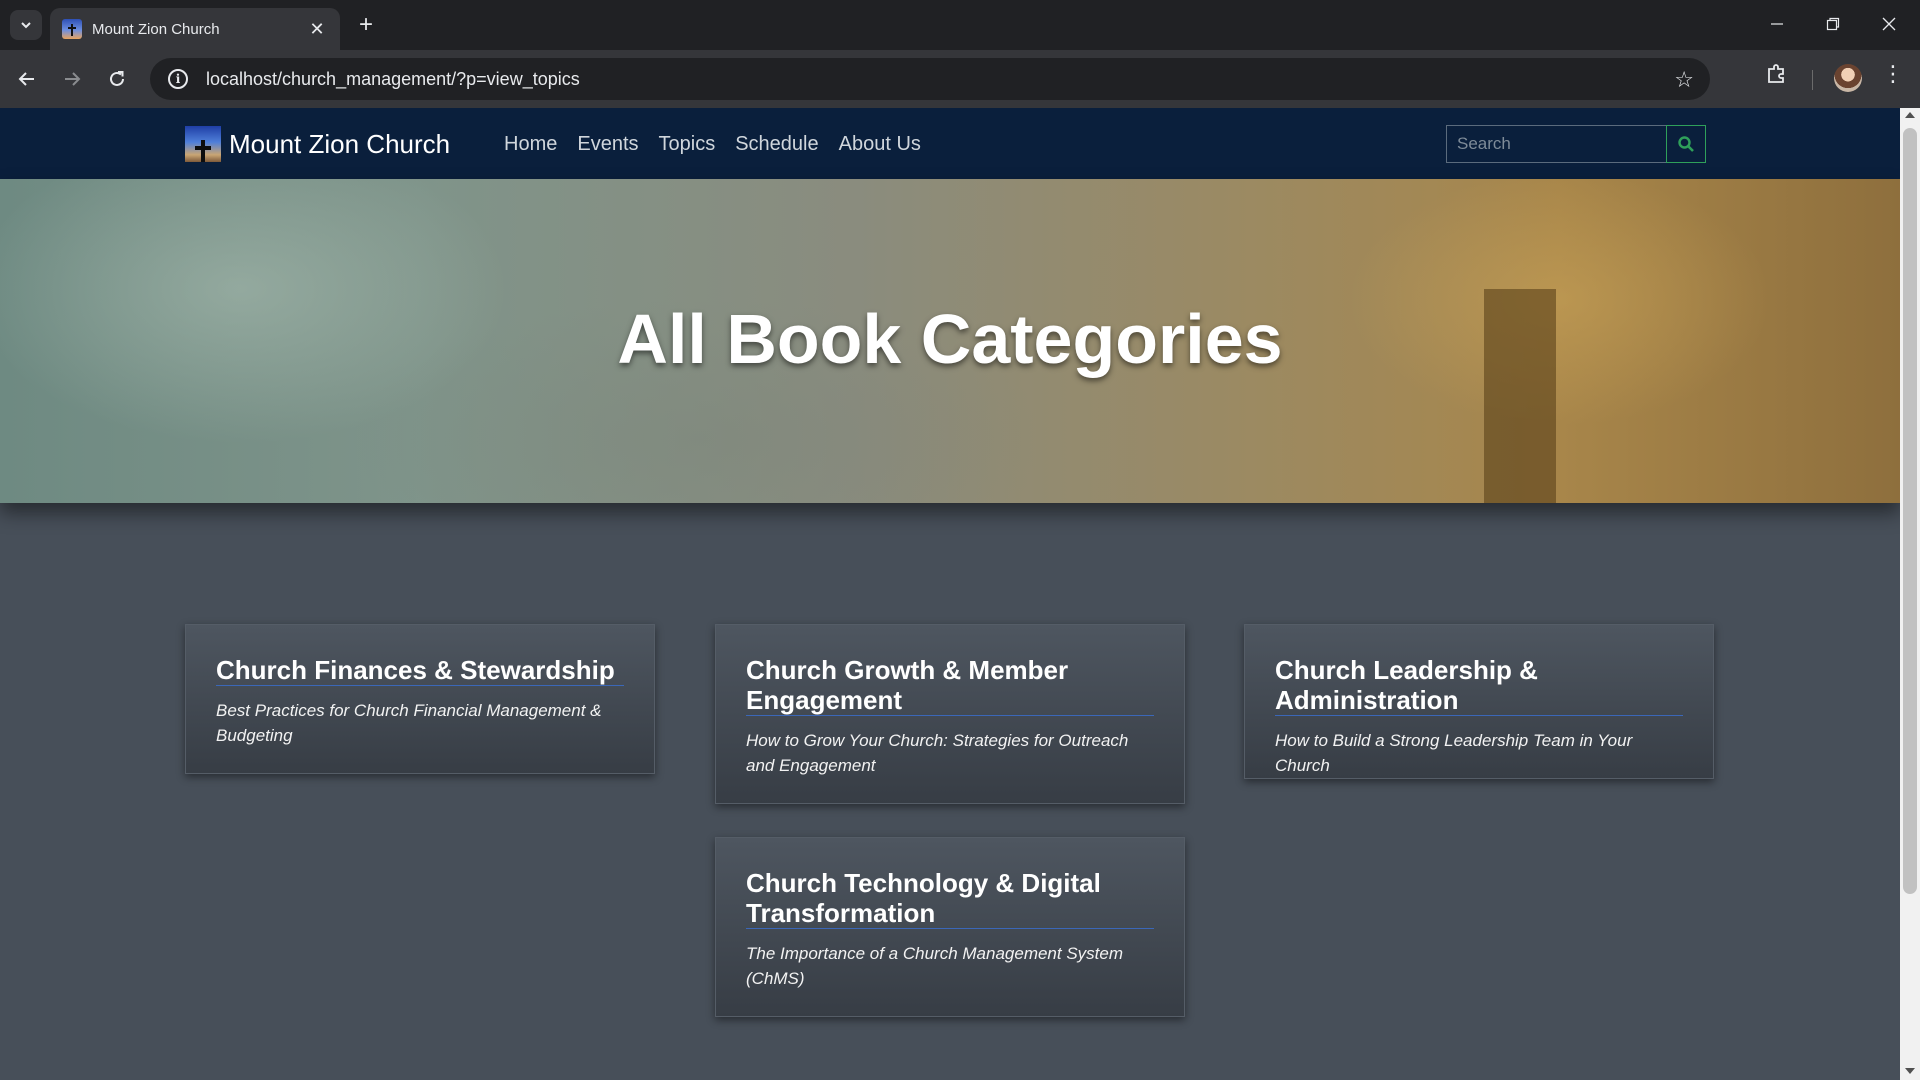 The image size is (1920, 1080). I want to click on bookmark-star-icon: ☆, so click(1684, 80).